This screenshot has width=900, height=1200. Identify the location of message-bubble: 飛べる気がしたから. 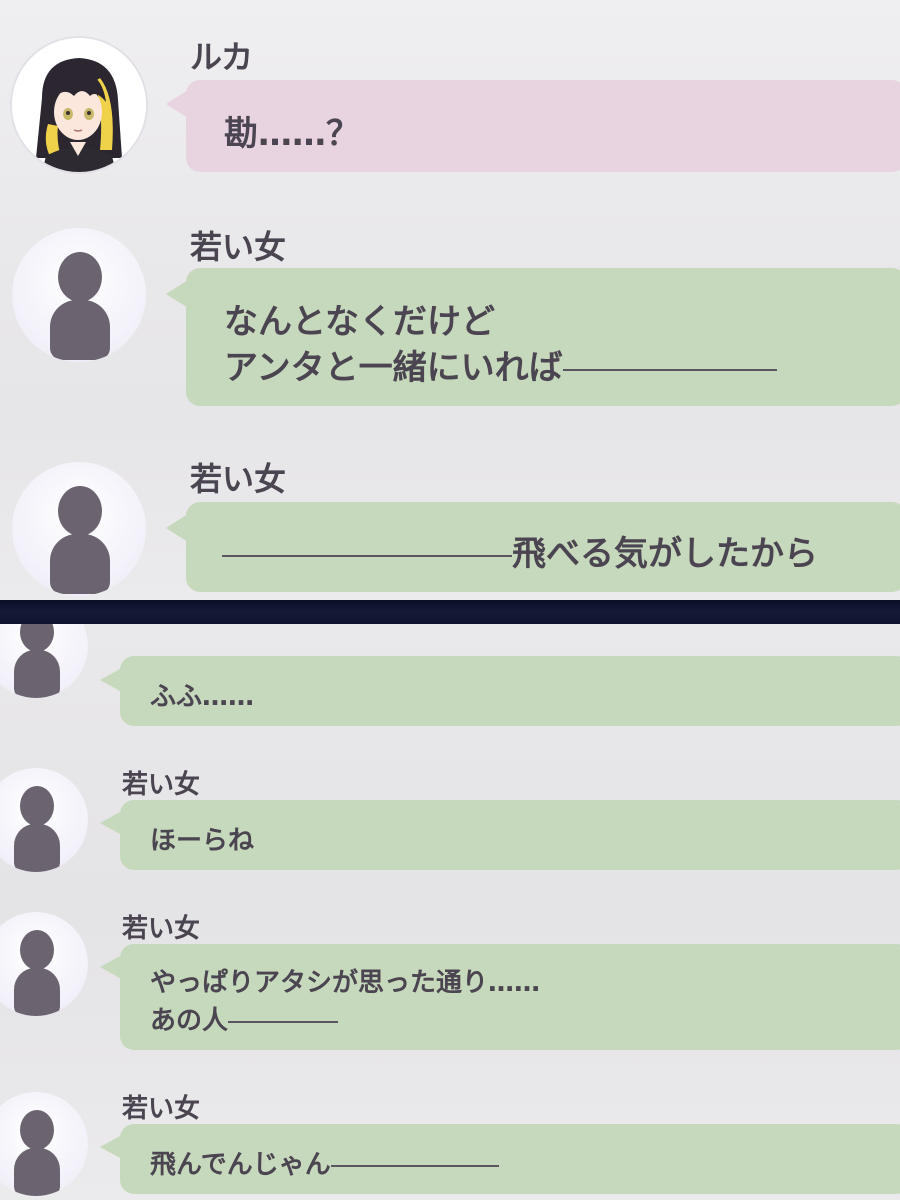
(543, 547).